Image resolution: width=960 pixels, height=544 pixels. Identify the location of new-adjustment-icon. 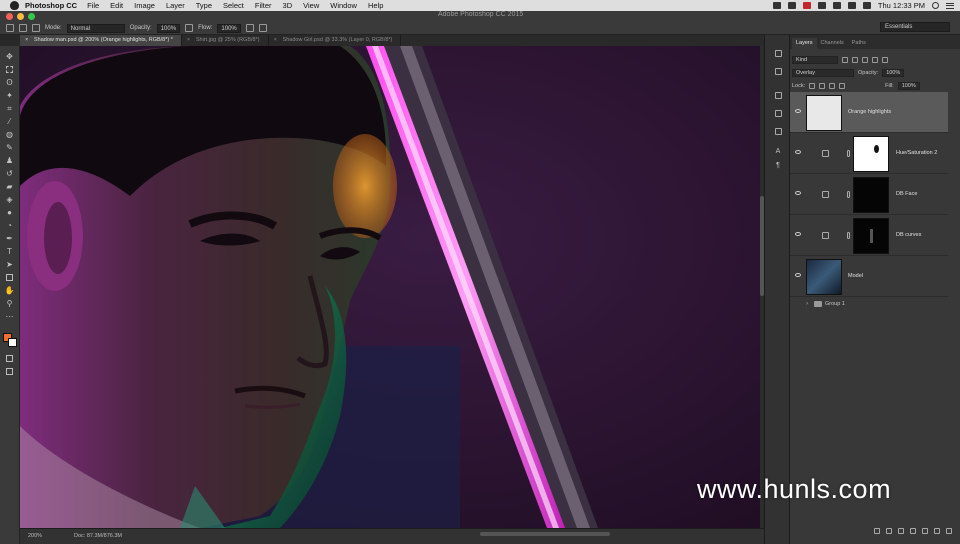
(913, 531).